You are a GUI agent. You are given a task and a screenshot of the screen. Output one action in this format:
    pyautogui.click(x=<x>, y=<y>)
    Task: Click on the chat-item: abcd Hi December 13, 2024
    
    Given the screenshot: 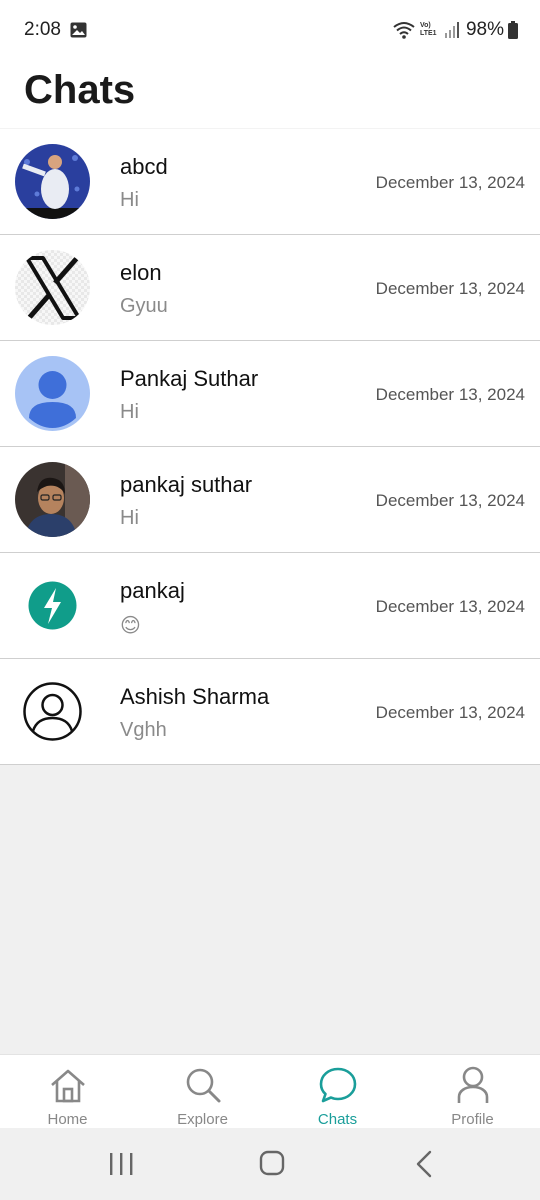 What is the action you would take?
    pyautogui.click(x=270, y=182)
    